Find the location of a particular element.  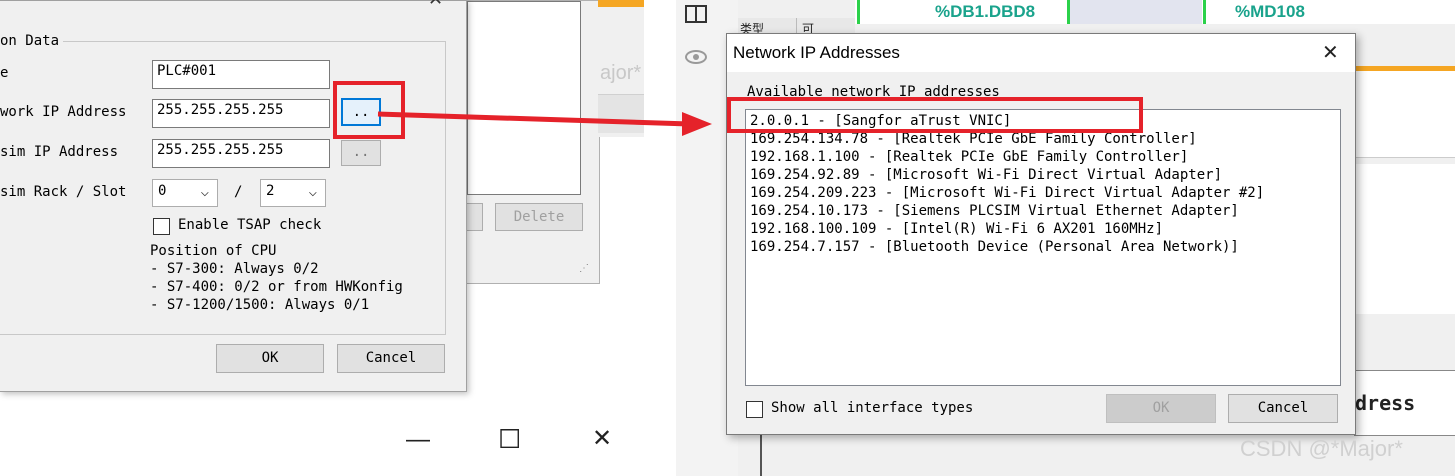

eye-icon is located at coordinates (696, 57).